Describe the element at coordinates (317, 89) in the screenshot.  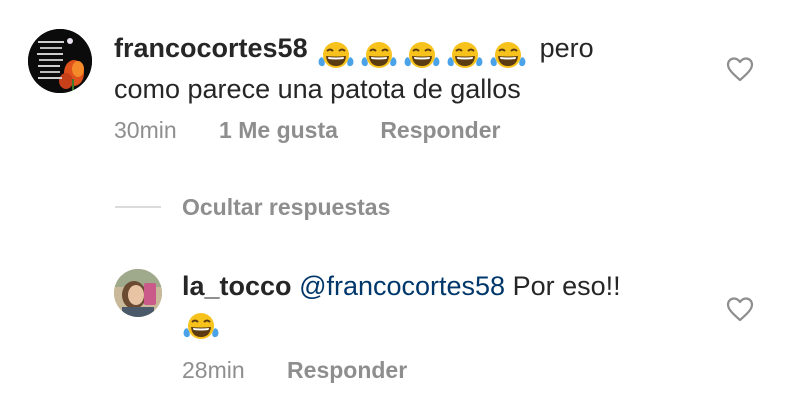
I see `comment-text-line2: como parece una patota de gallos` at that location.